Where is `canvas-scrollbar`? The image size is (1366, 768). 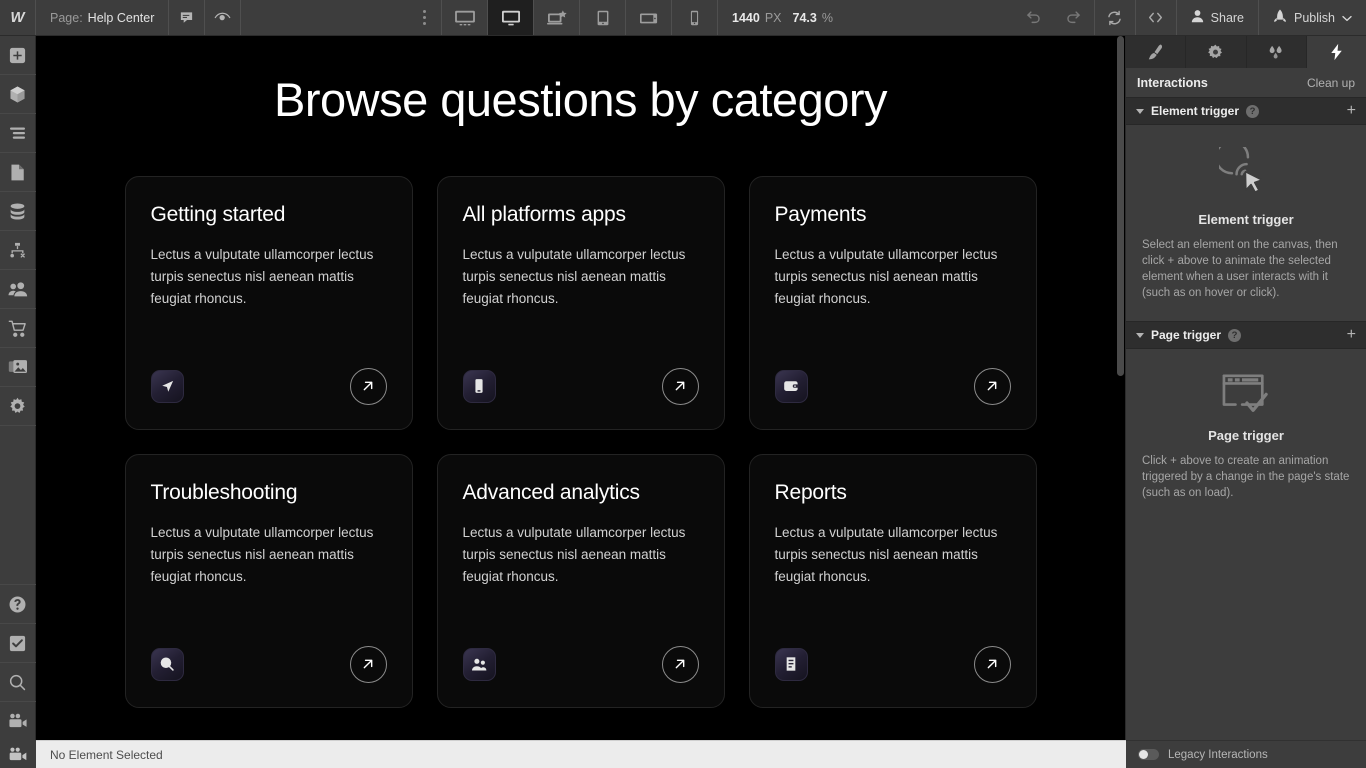
canvas-scrollbar is located at coordinates (1120, 388).